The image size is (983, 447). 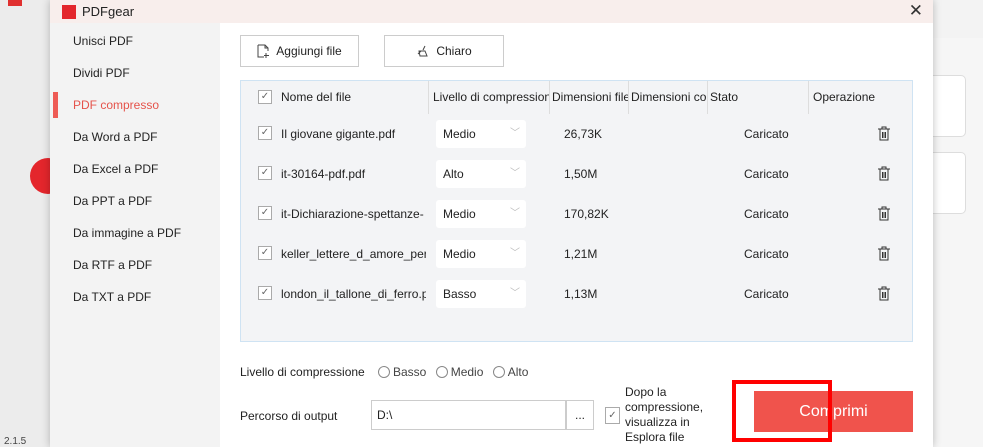 I want to click on background-version: 2.1.5, so click(x=15, y=441).